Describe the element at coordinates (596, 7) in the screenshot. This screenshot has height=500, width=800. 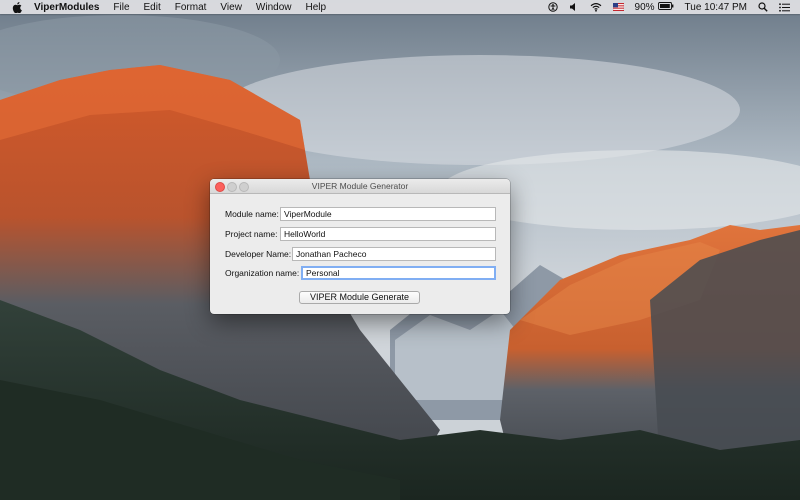
I see `wifi-icon` at that location.